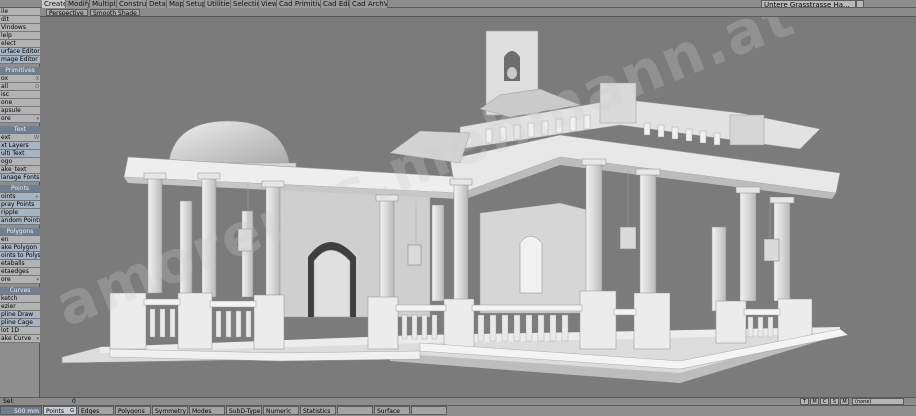 This screenshot has height=416, width=916. Describe the element at coordinates (318, 410) in the screenshot. I see `statistics-button: Statistics` at that location.